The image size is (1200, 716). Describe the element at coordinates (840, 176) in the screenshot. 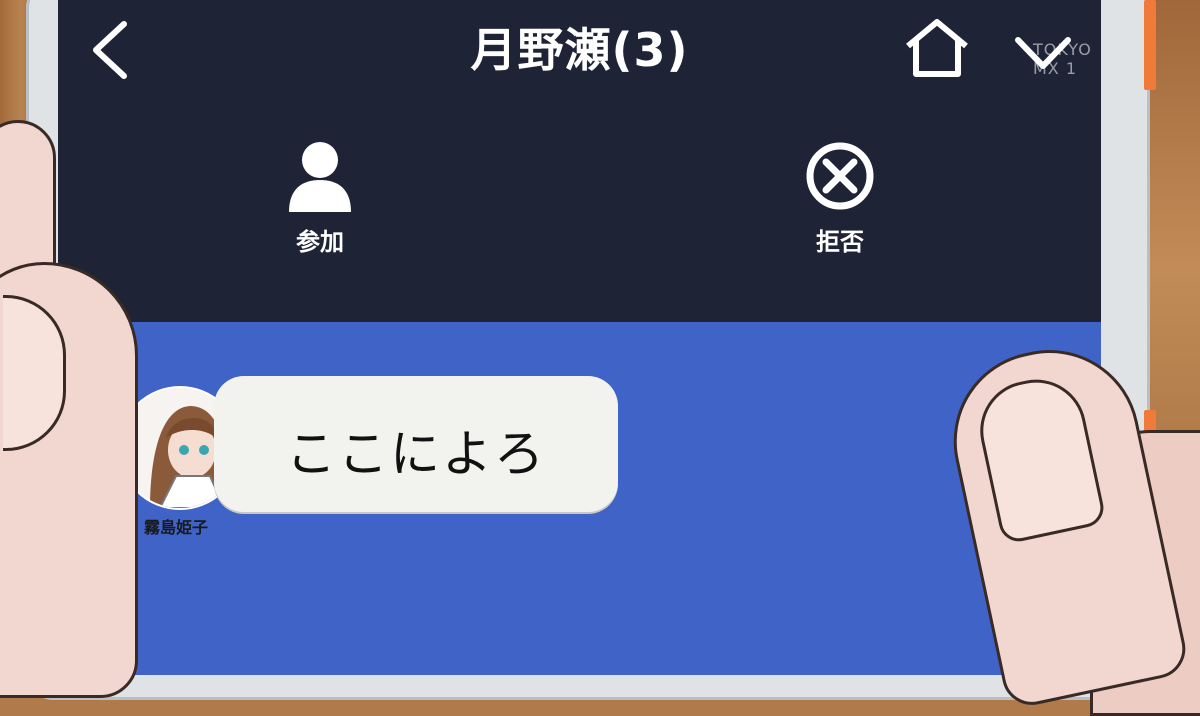

I see `close-circle-icon` at that location.